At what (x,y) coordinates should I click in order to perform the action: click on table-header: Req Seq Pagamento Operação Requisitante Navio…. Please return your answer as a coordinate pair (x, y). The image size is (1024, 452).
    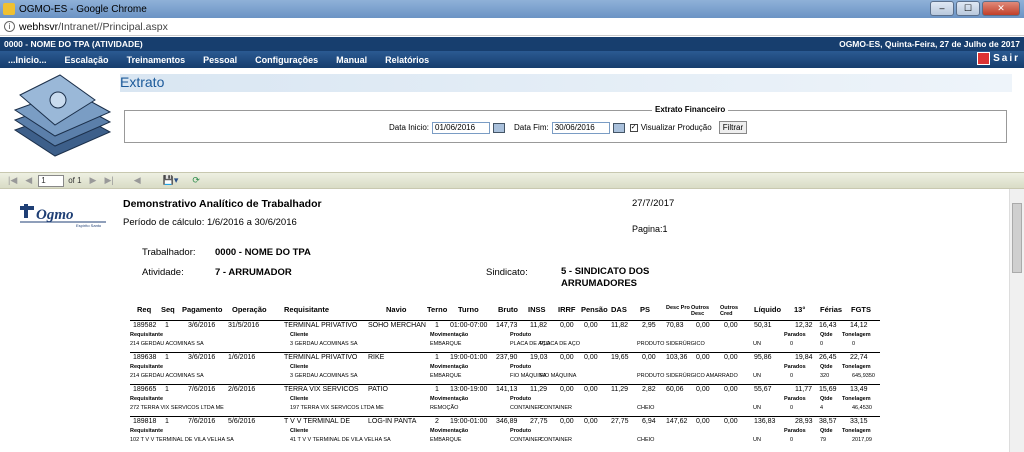
    Looking at the image, I should click on (510, 312).